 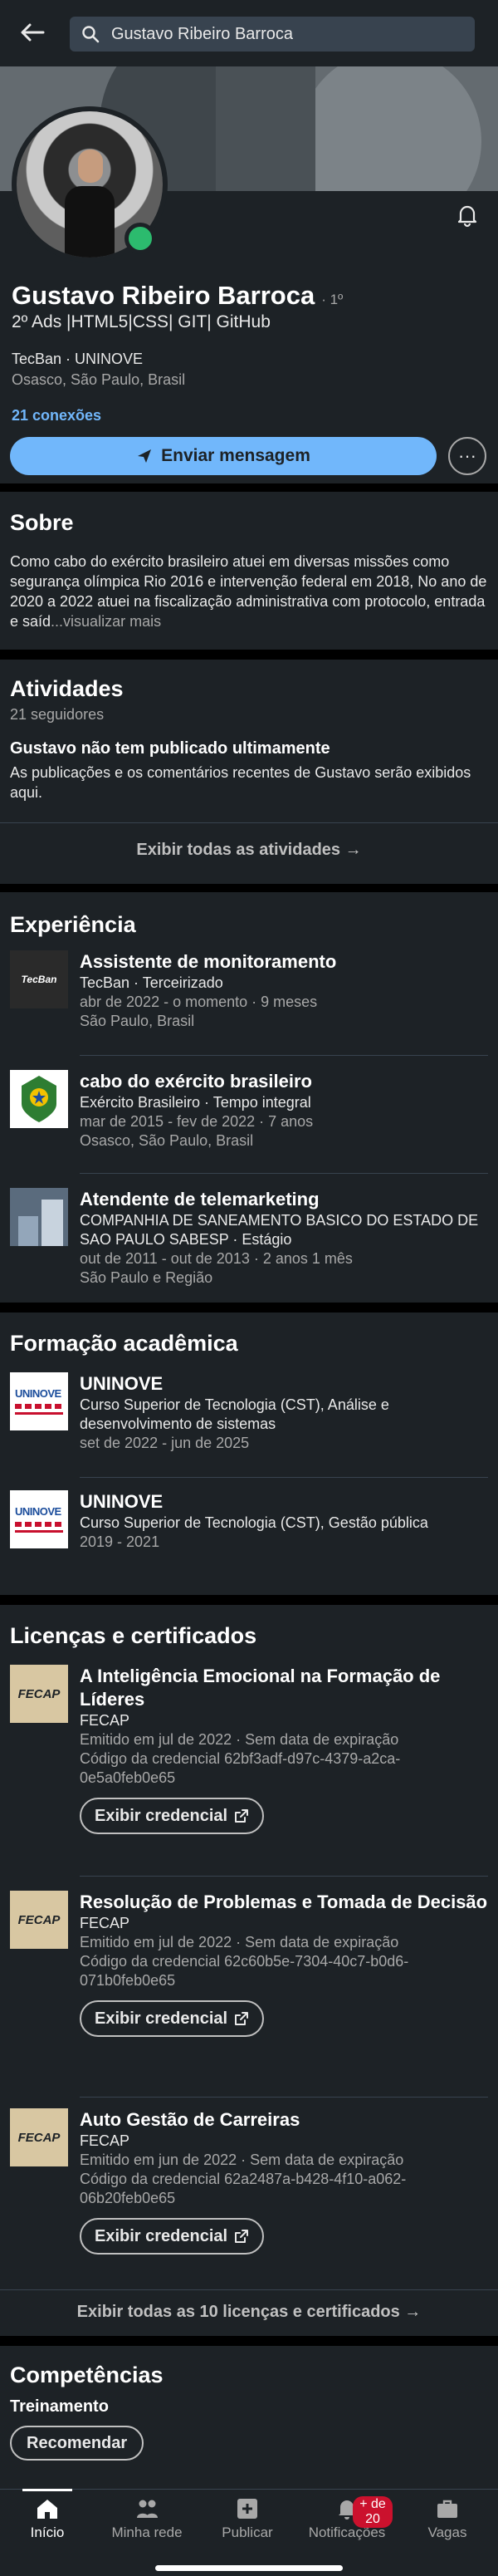 I want to click on nav-network: Minha rede, so click(x=147, y=2518).